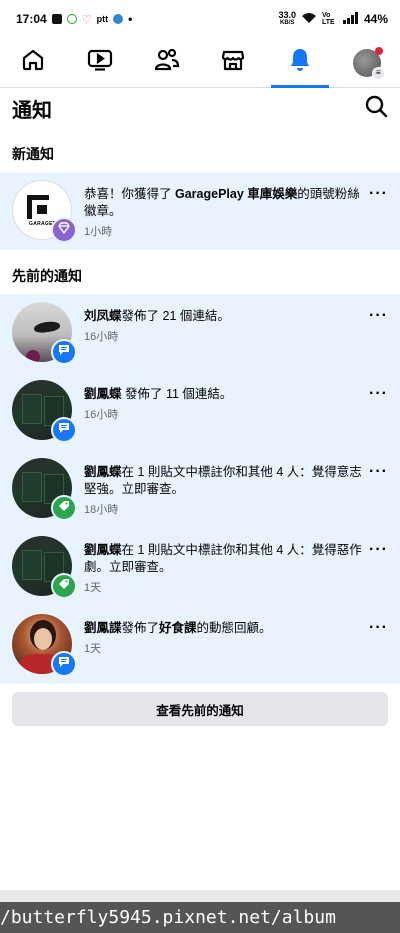  Describe the element at coordinates (200, 108) in the screenshot. I see `page-header: 通知` at that location.